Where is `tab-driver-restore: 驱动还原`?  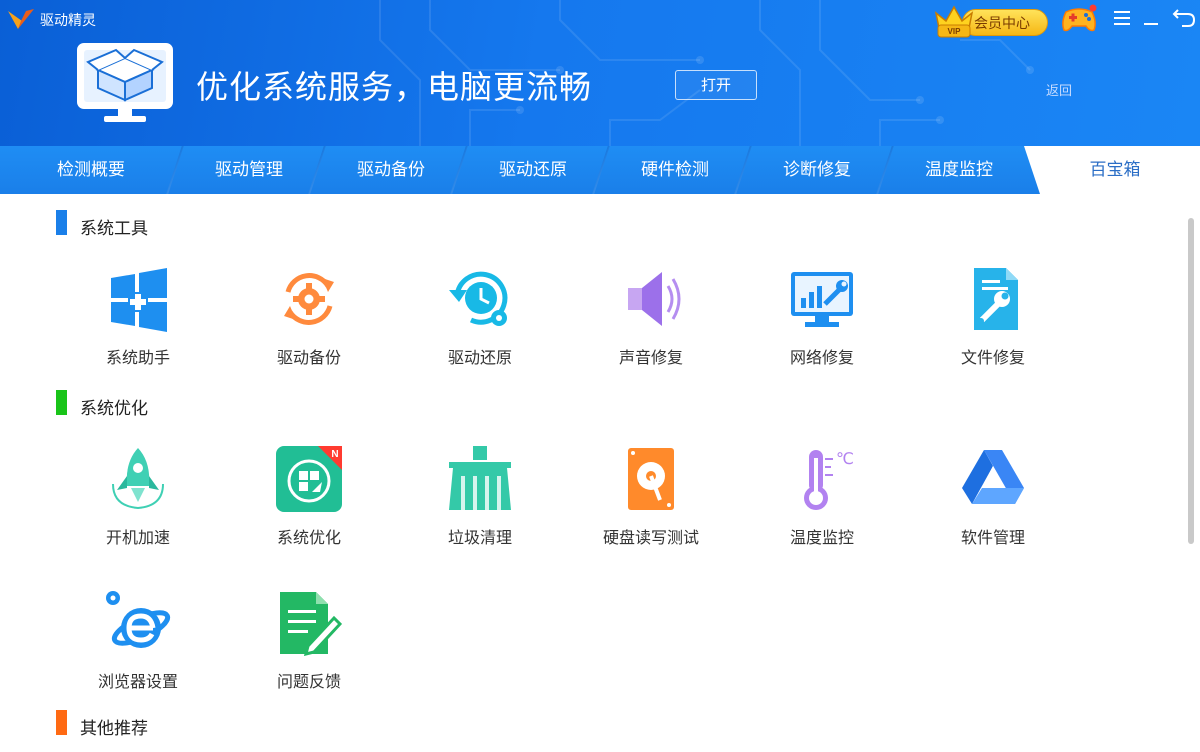
tab-driver-restore: 驱动还原 is located at coordinates (533, 170).